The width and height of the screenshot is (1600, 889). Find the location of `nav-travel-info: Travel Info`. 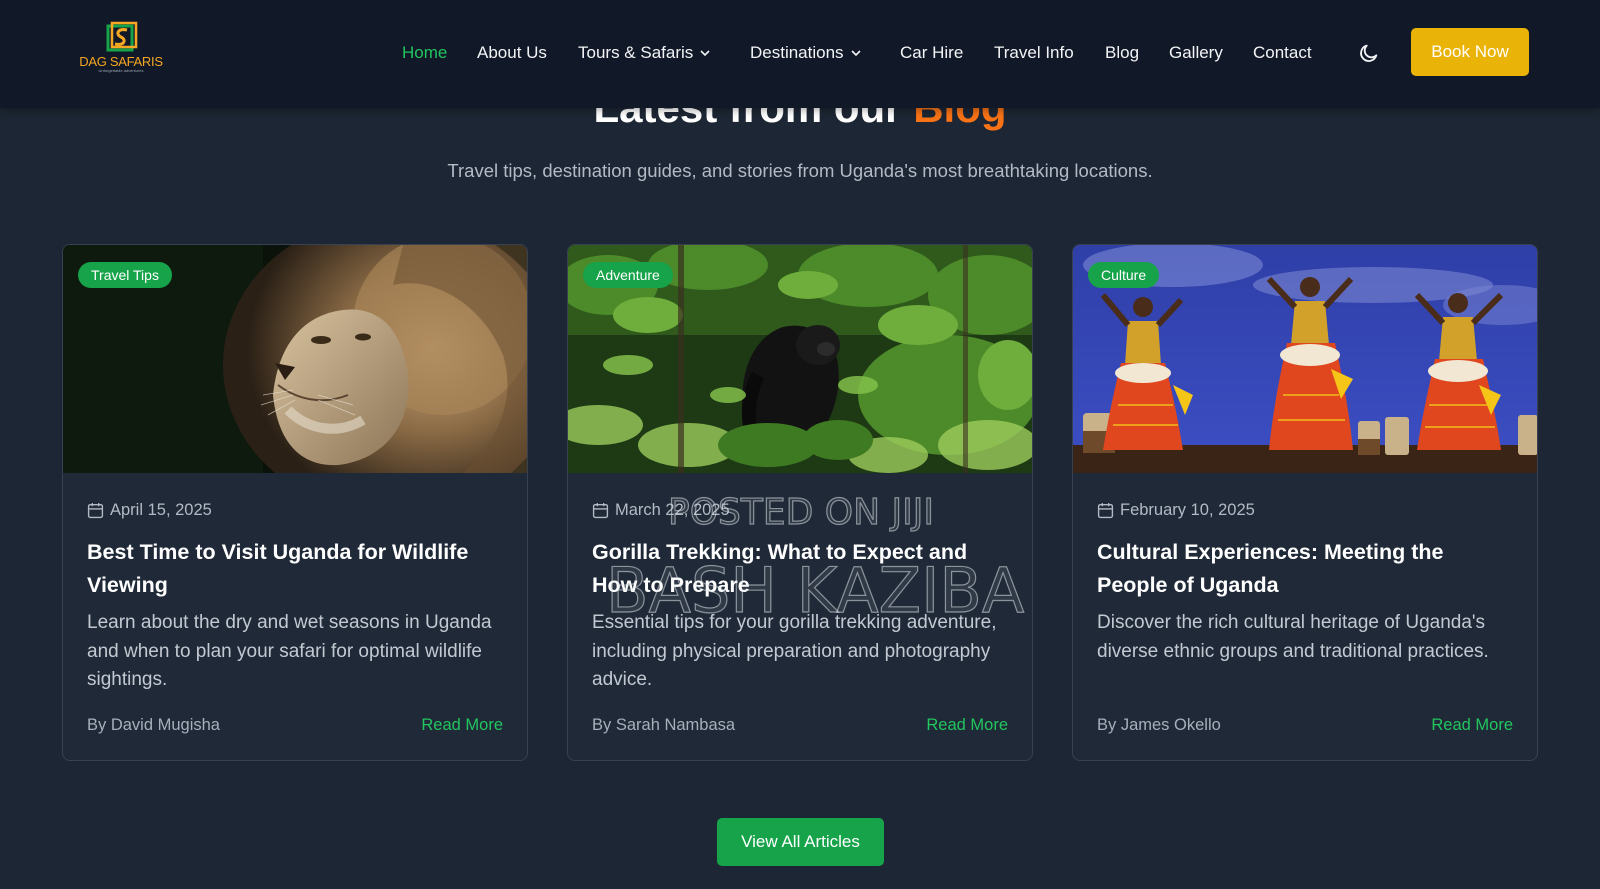

nav-travel-info: Travel Info is located at coordinates (1034, 53).